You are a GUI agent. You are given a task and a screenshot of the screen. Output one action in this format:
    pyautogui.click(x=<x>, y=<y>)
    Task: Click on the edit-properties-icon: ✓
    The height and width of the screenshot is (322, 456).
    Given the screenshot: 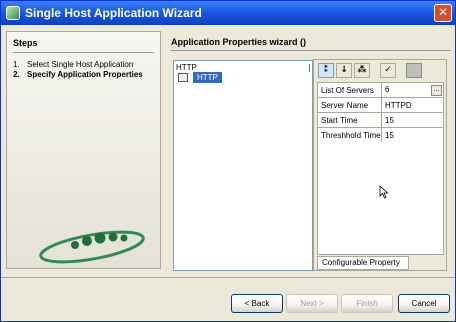 What is the action you would take?
    pyautogui.click(x=388, y=70)
    